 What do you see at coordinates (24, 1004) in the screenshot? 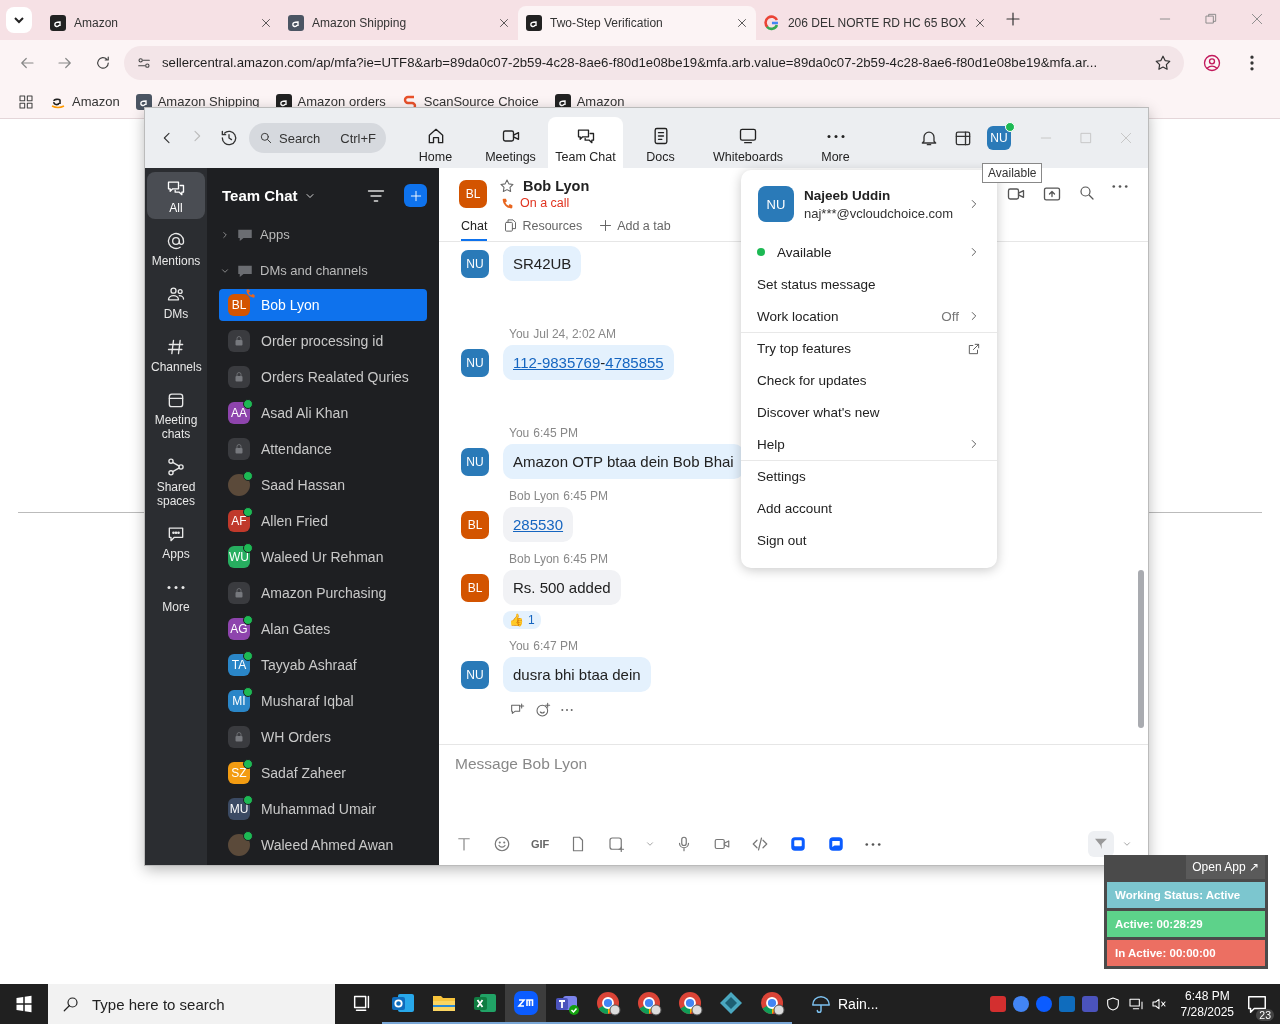
I see `windows-start-icon` at bounding box center [24, 1004].